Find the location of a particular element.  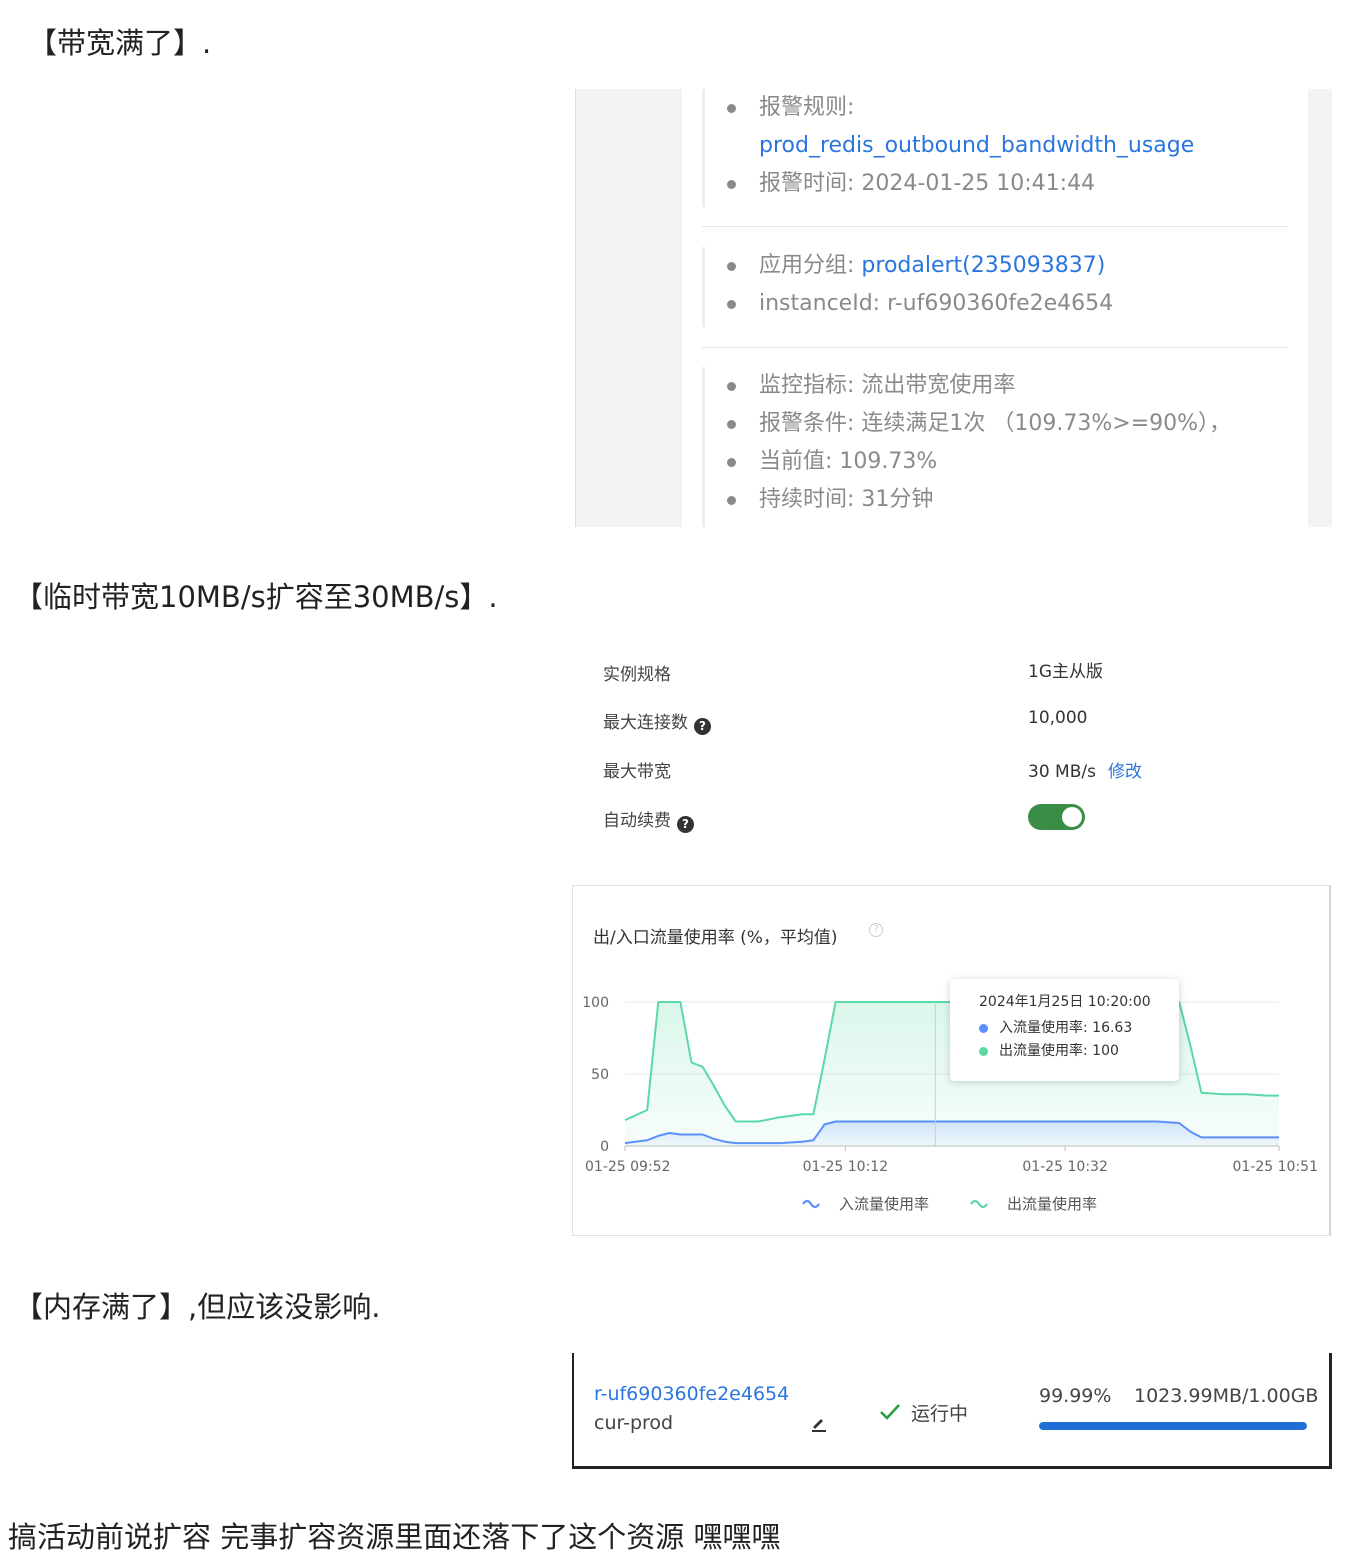

tooltip-title: 2024年1月25日 10:20:00 is located at coordinates (1065, 1002).